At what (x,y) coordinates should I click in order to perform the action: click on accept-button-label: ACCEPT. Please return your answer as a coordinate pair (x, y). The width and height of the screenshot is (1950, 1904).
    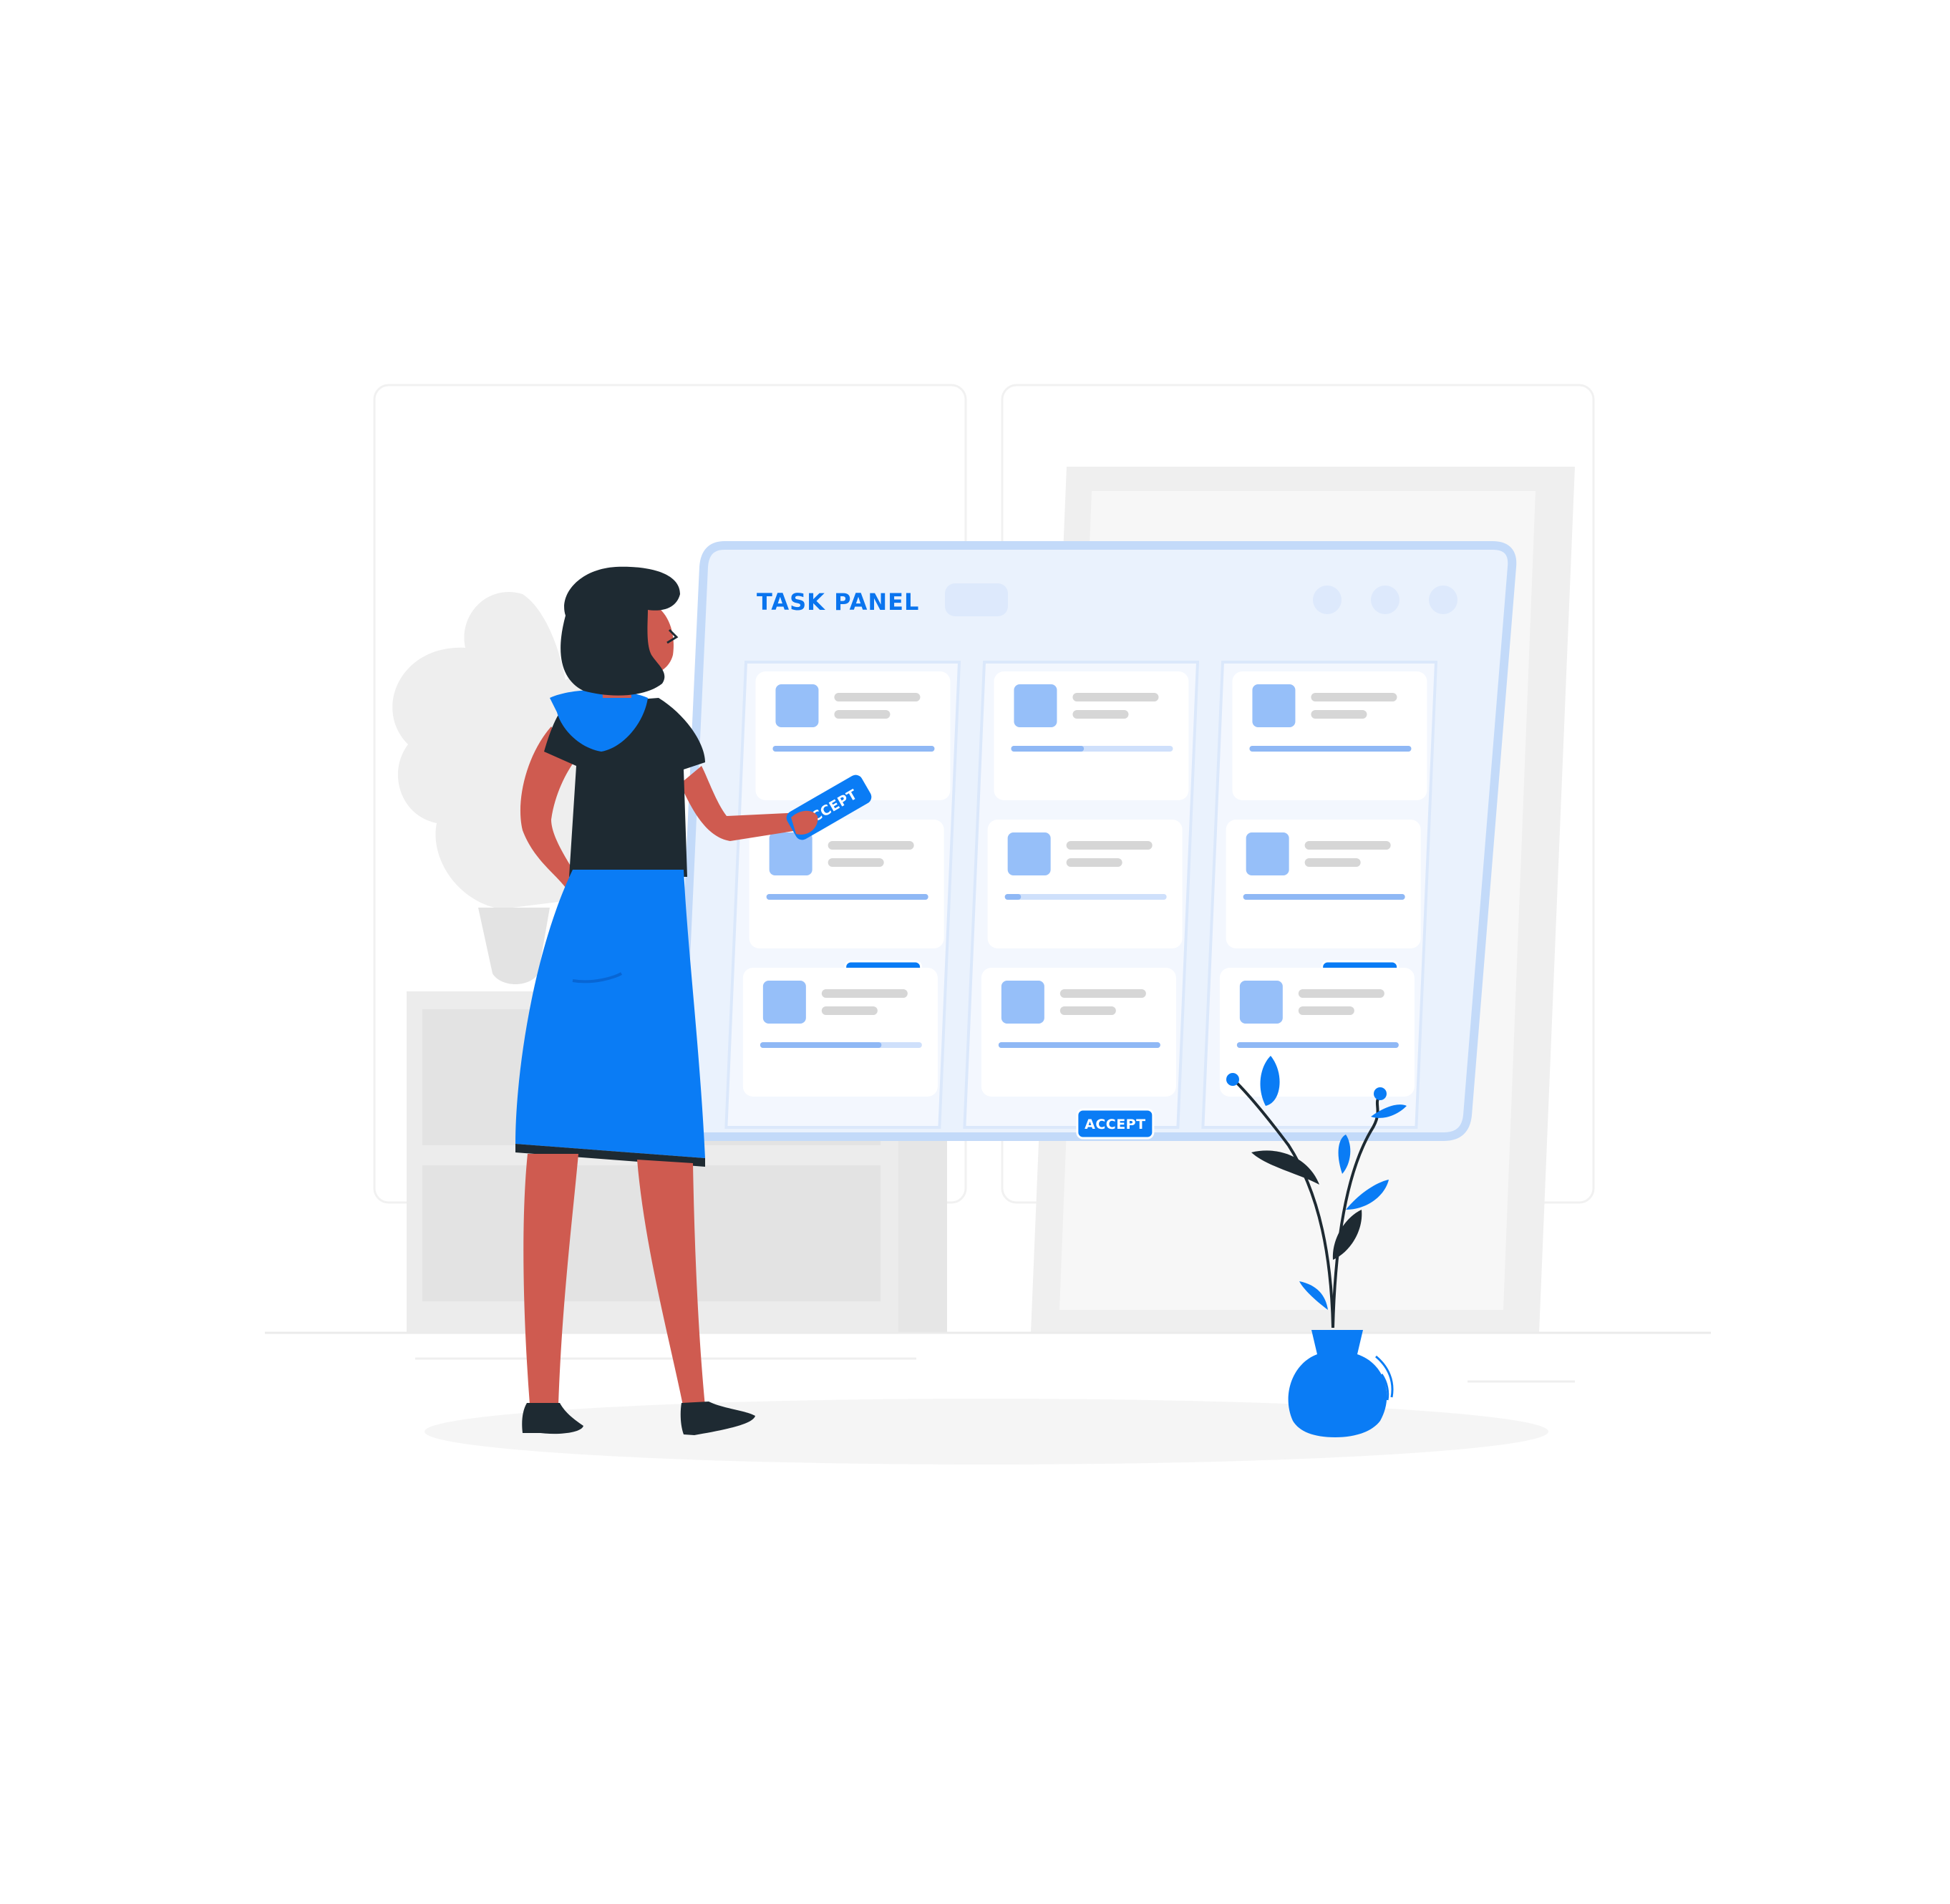
    Looking at the image, I should click on (1115, 1124).